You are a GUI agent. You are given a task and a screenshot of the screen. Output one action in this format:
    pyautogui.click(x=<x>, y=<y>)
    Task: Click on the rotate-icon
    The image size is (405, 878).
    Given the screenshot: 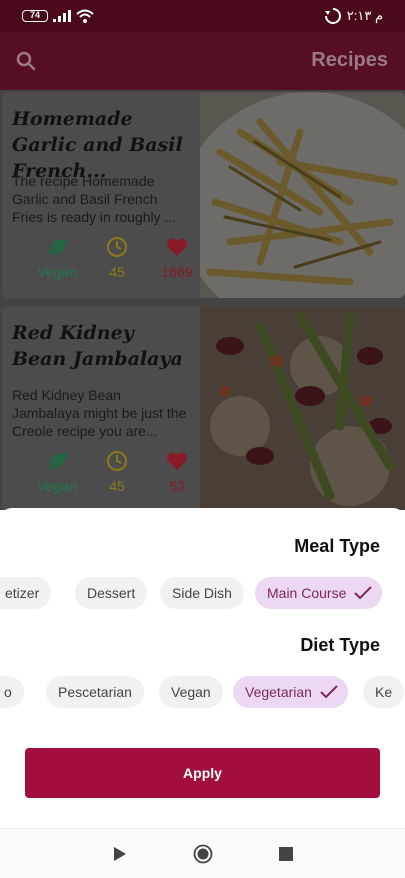 What is the action you would take?
    pyautogui.click(x=332, y=16)
    